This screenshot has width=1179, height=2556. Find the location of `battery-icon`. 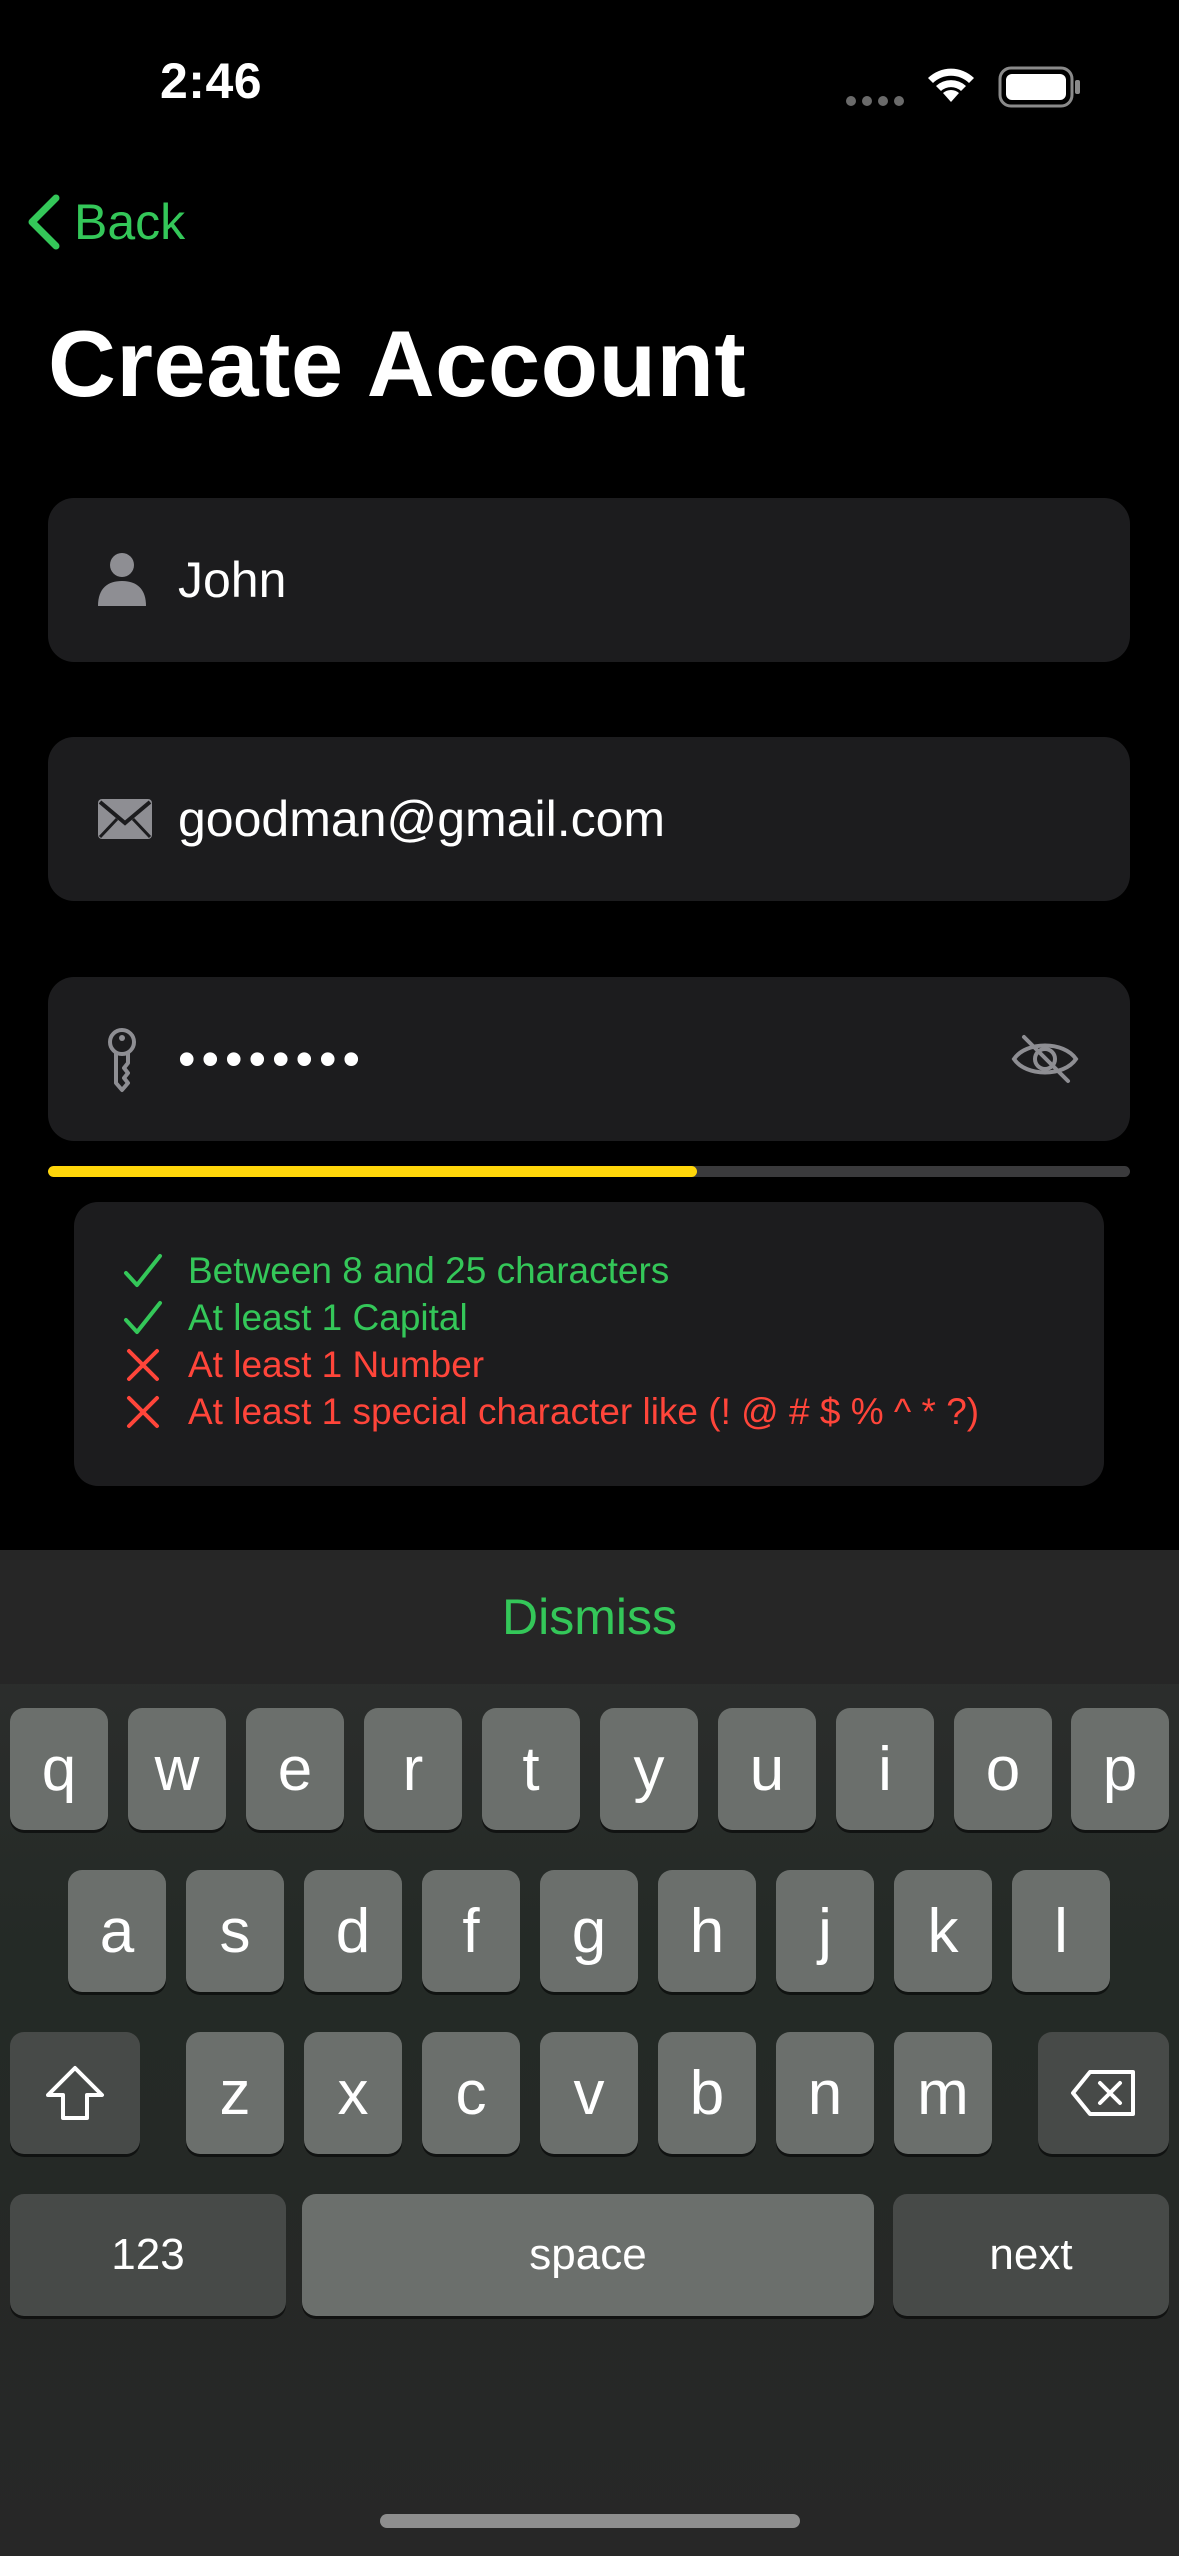

battery-icon is located at coordinates (1039, 87).